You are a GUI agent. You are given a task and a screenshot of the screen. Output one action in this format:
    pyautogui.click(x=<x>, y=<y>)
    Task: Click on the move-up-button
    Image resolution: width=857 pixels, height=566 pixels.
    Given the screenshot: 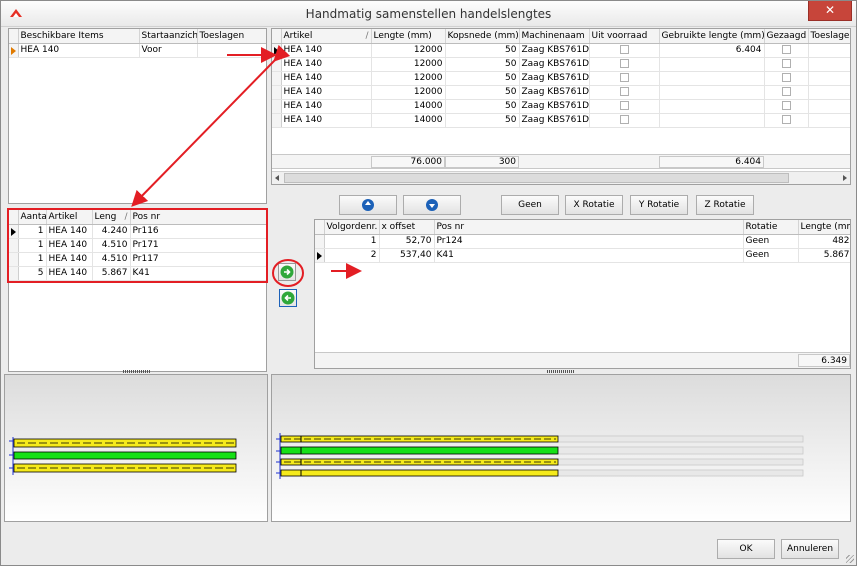 What is the action you would take?
    pyautogui.click(x=368, y=205)
    